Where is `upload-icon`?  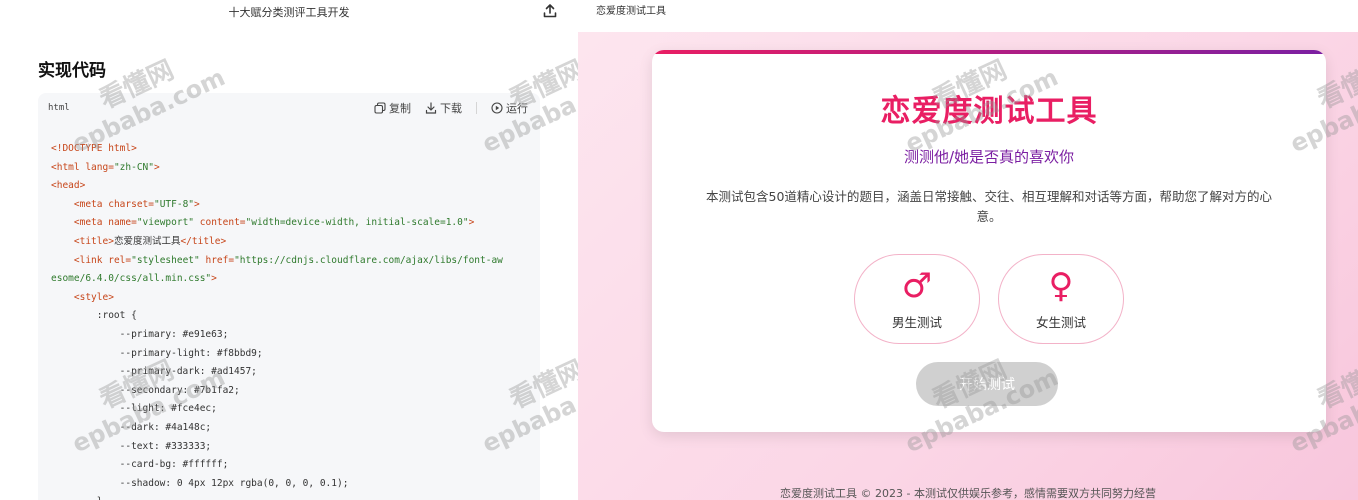
upload-icon is located at coordinates (550, 11).